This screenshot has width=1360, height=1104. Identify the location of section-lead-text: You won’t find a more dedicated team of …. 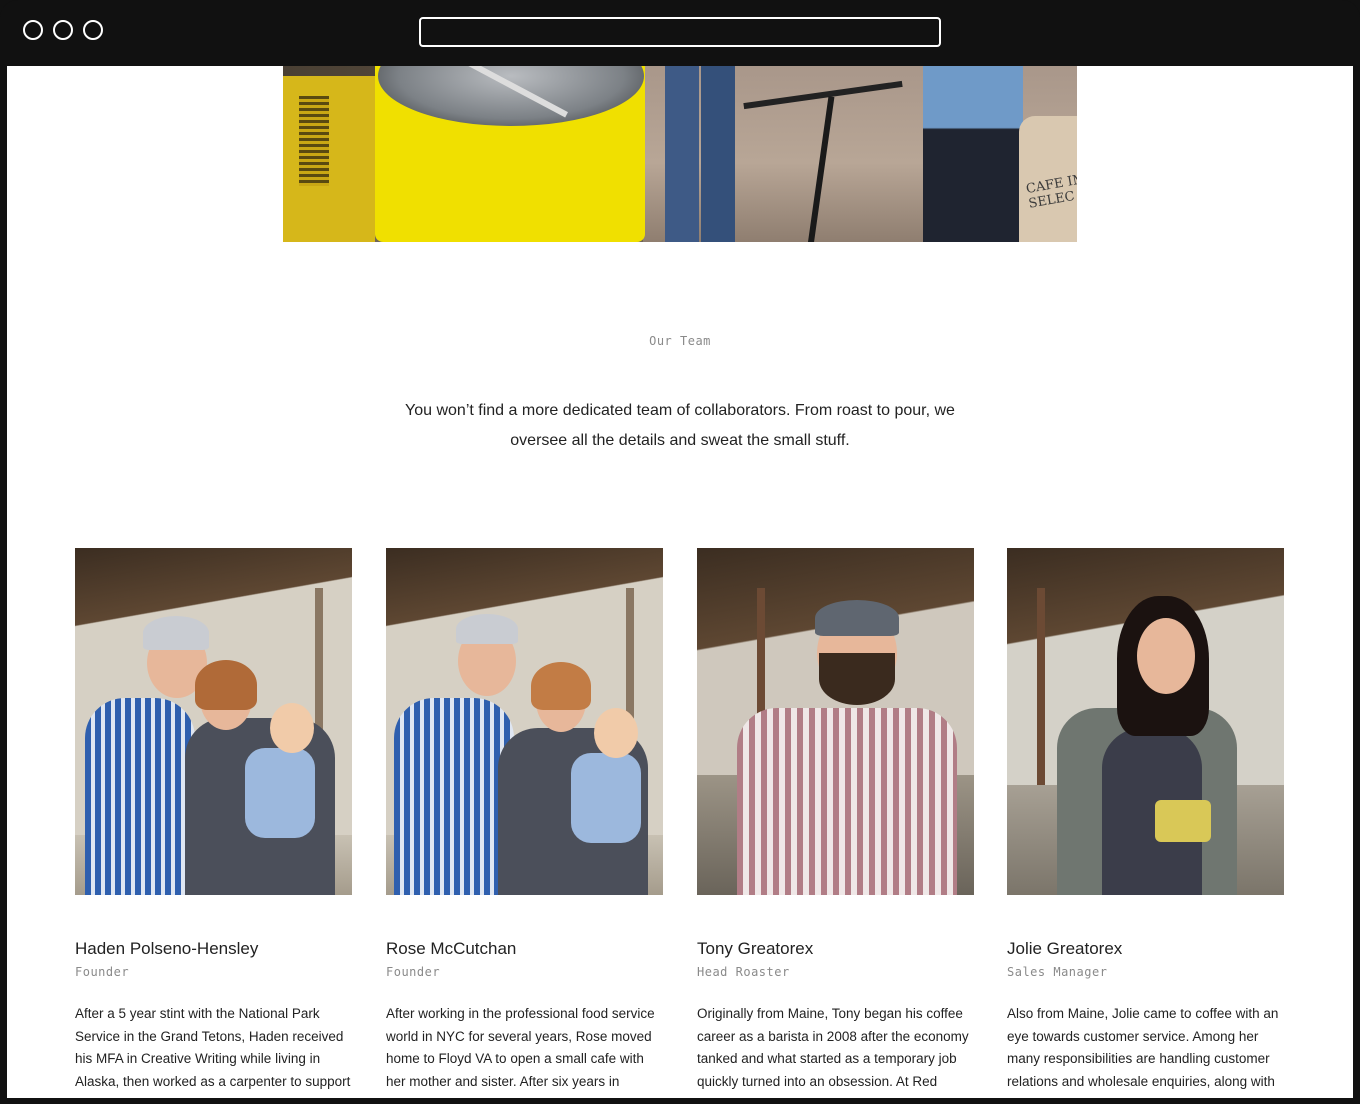
(680, 425).